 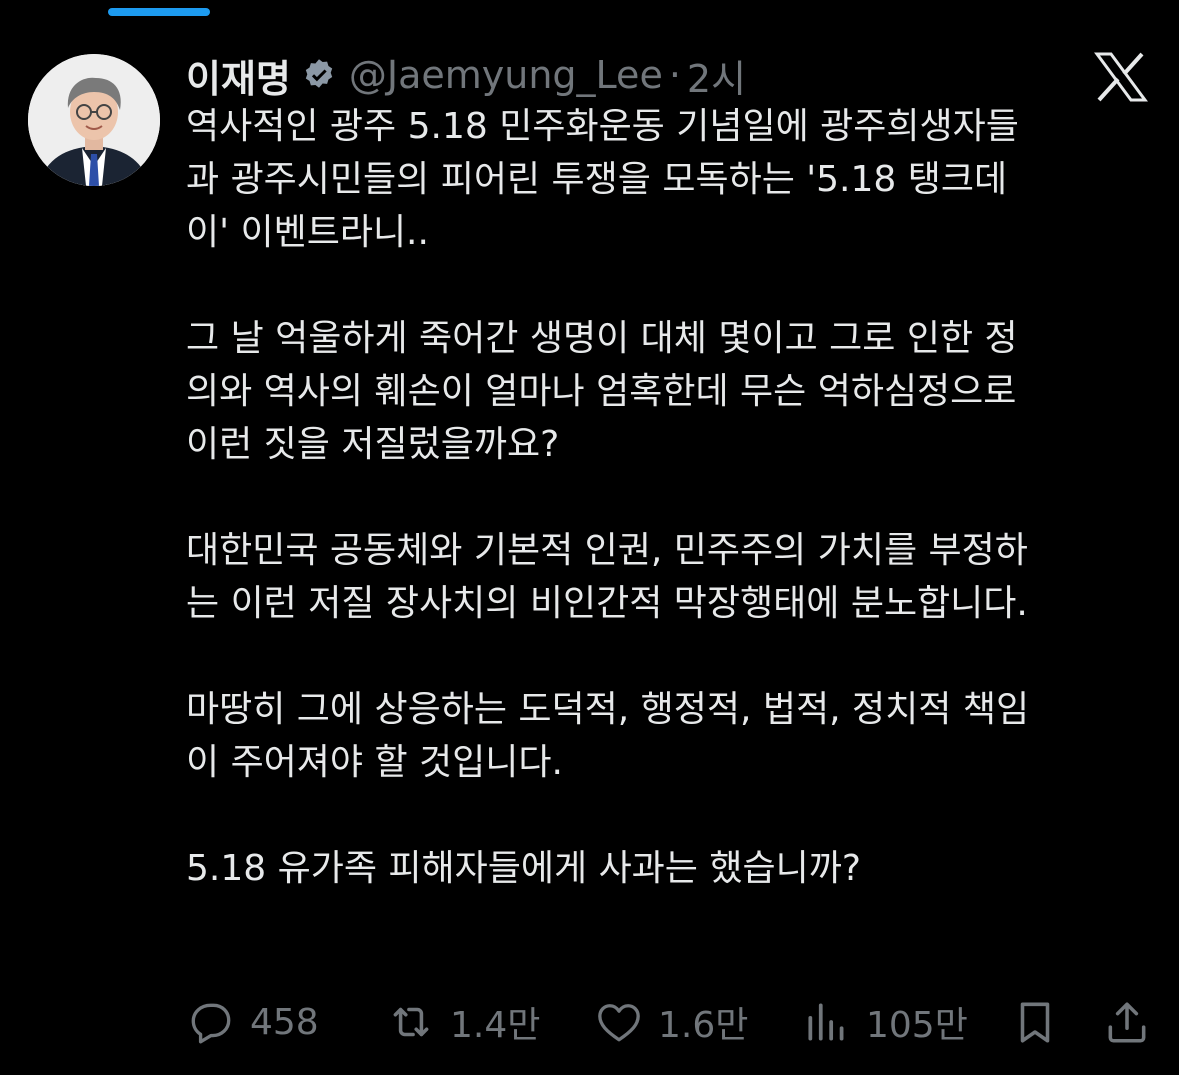 I want to click on views-count: 105만, so click(x=917, y=1025).